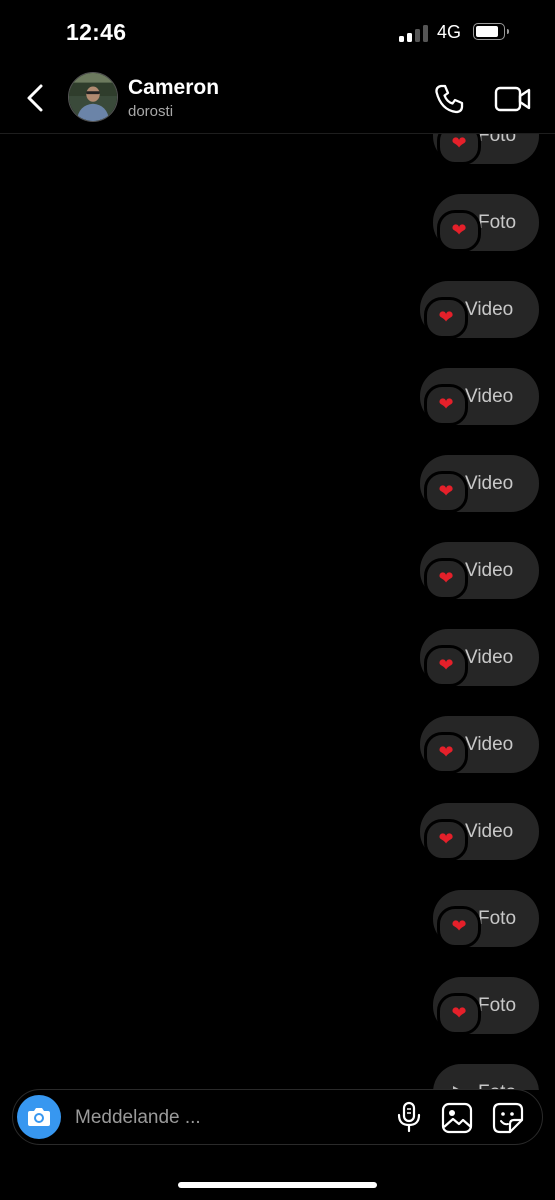  I want to click on cellular-signal-icon, so click(414, 33).